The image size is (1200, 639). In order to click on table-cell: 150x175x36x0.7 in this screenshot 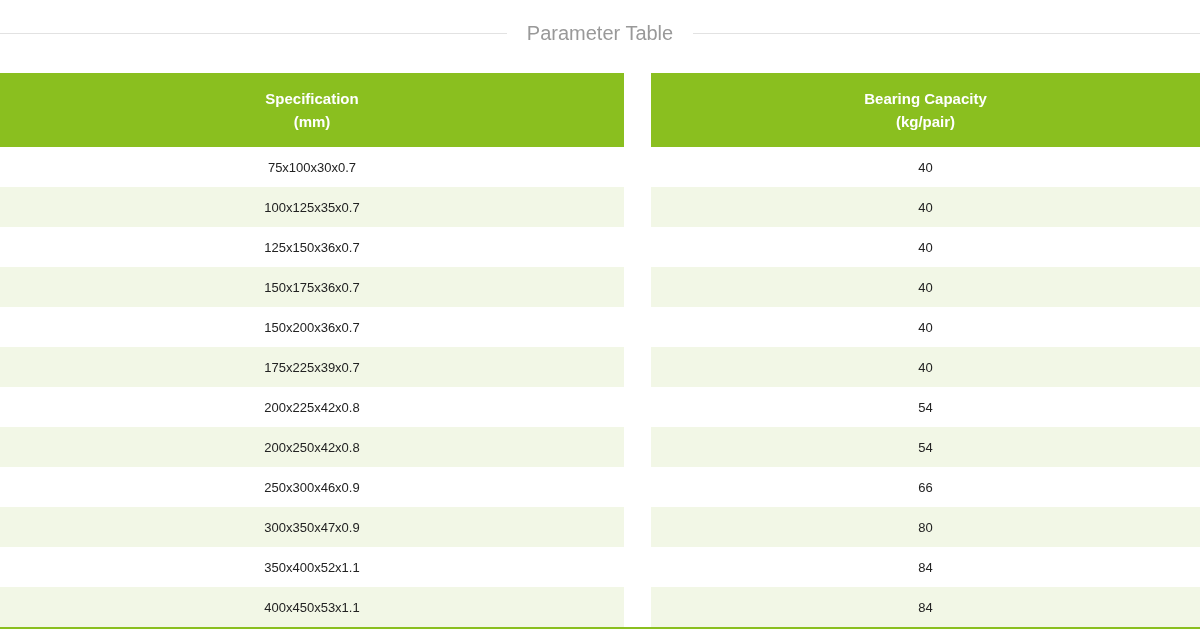, I will do `click(312, 287)`.